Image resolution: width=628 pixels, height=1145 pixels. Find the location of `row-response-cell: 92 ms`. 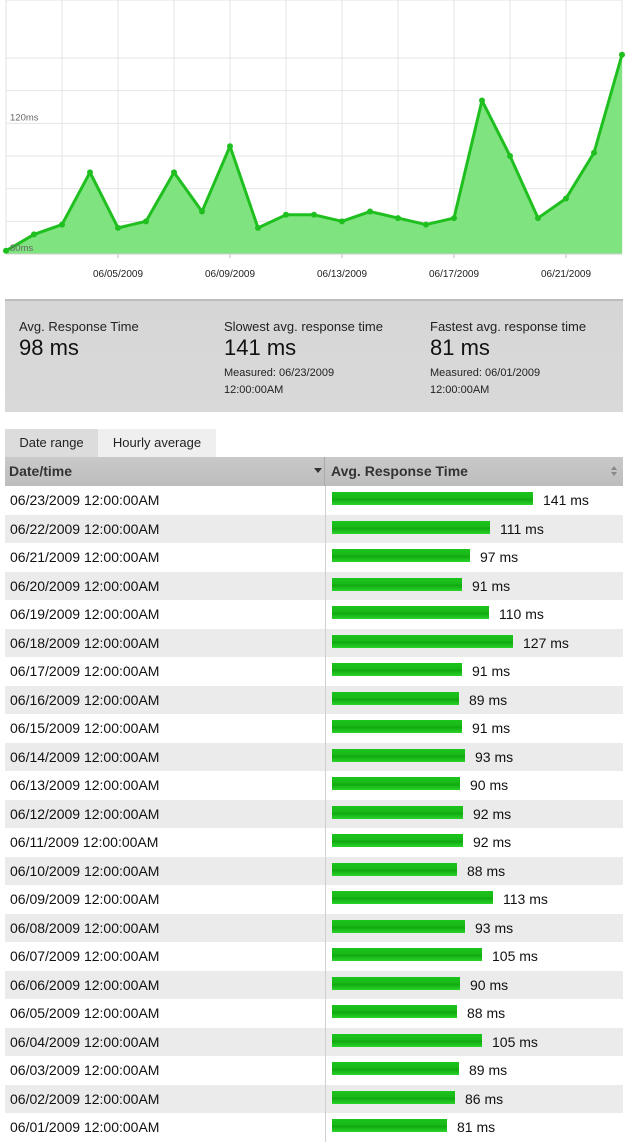

row-response-cell: 92 ms is located at coordinates (474, 842).